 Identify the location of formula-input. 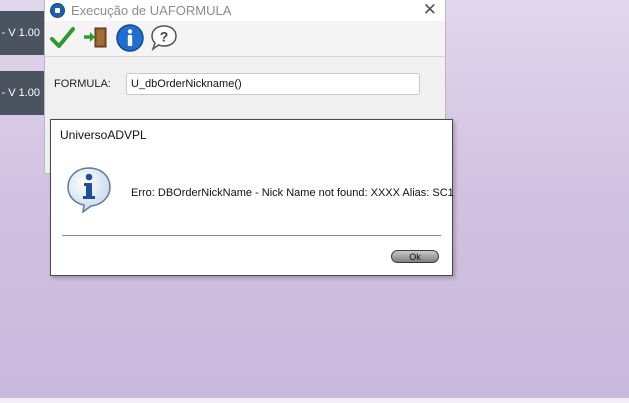
(273, 84).